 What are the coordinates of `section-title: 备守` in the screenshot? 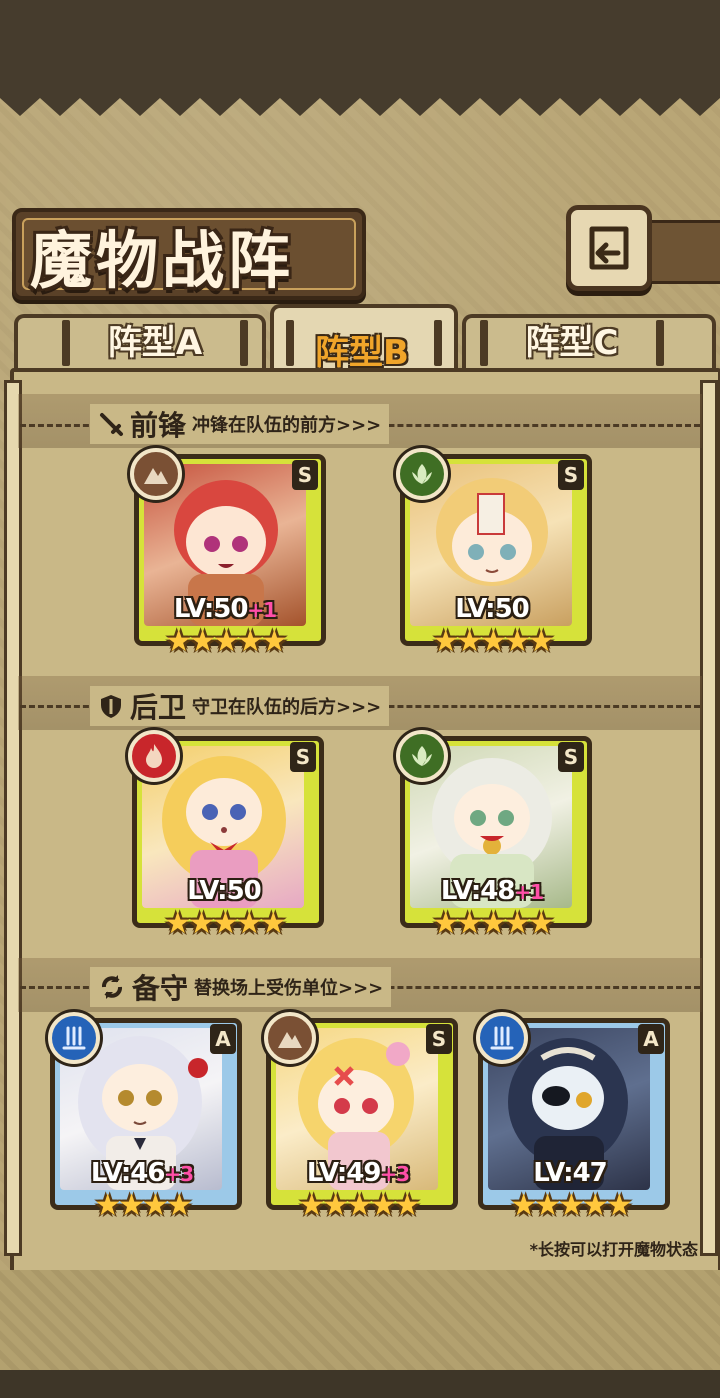 It's located at (160, 988).